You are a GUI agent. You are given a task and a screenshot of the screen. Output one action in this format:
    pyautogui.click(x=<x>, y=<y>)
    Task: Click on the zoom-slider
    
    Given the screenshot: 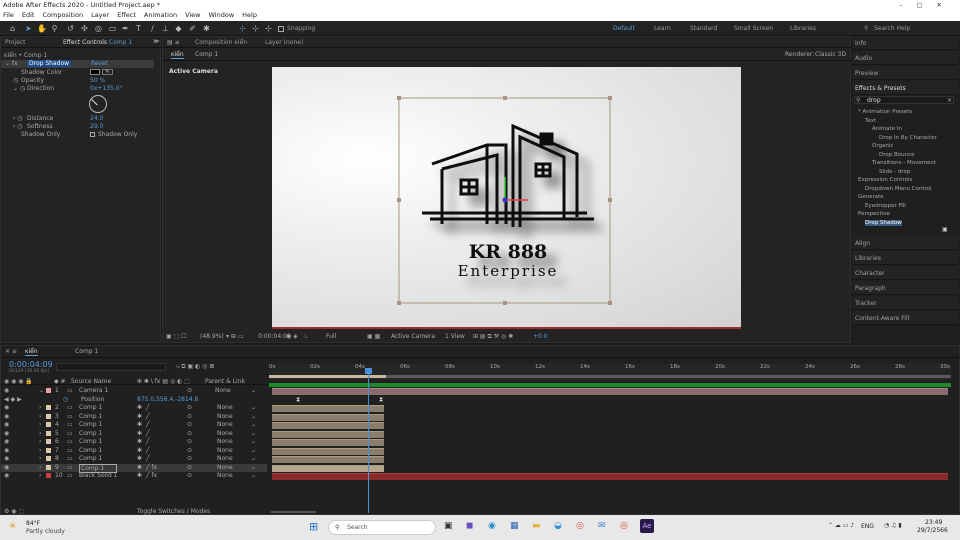 What is the action you would take?
    pyautogui.click(x=293, y=512)
    